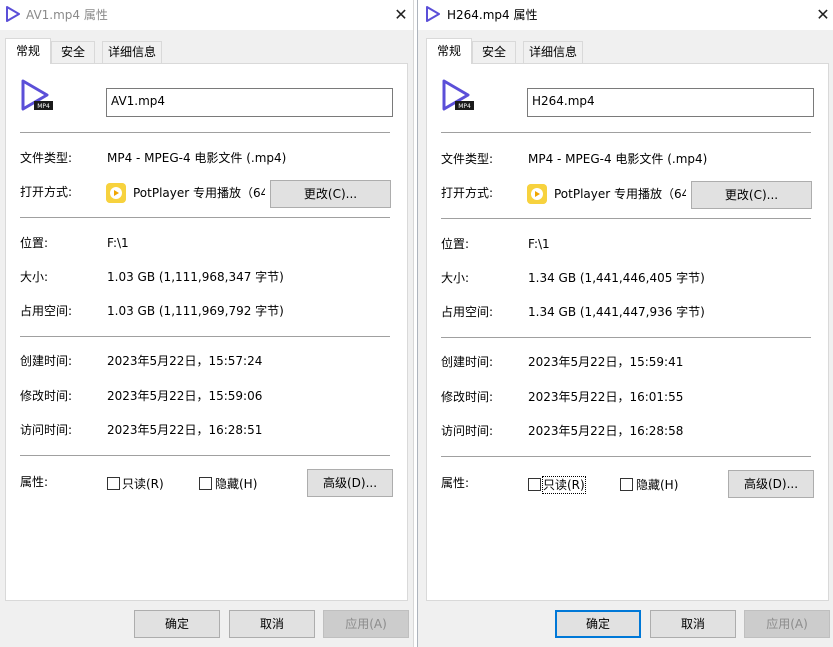  I want to click on modified-value: 2023年5月22日，15:59:06, so click(185, 396).